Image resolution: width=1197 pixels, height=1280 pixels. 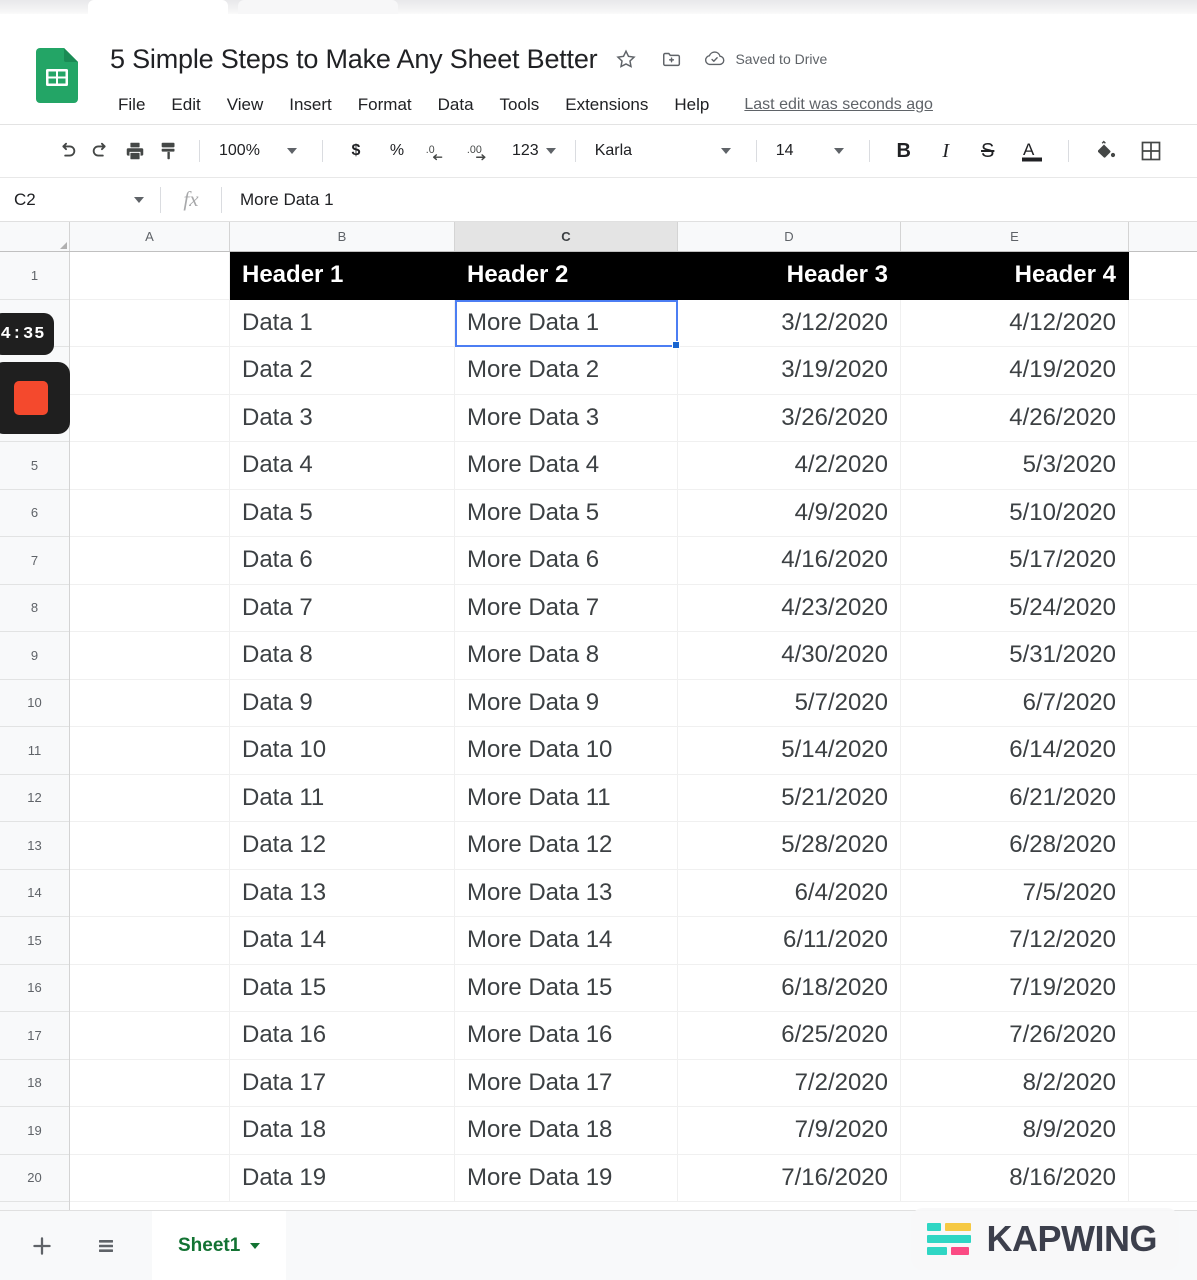 What do you see at coordinates (789, 1178) in the screenshot?
I see `grid-cell: 7/16/2020` at bounding box center [789, 1178].